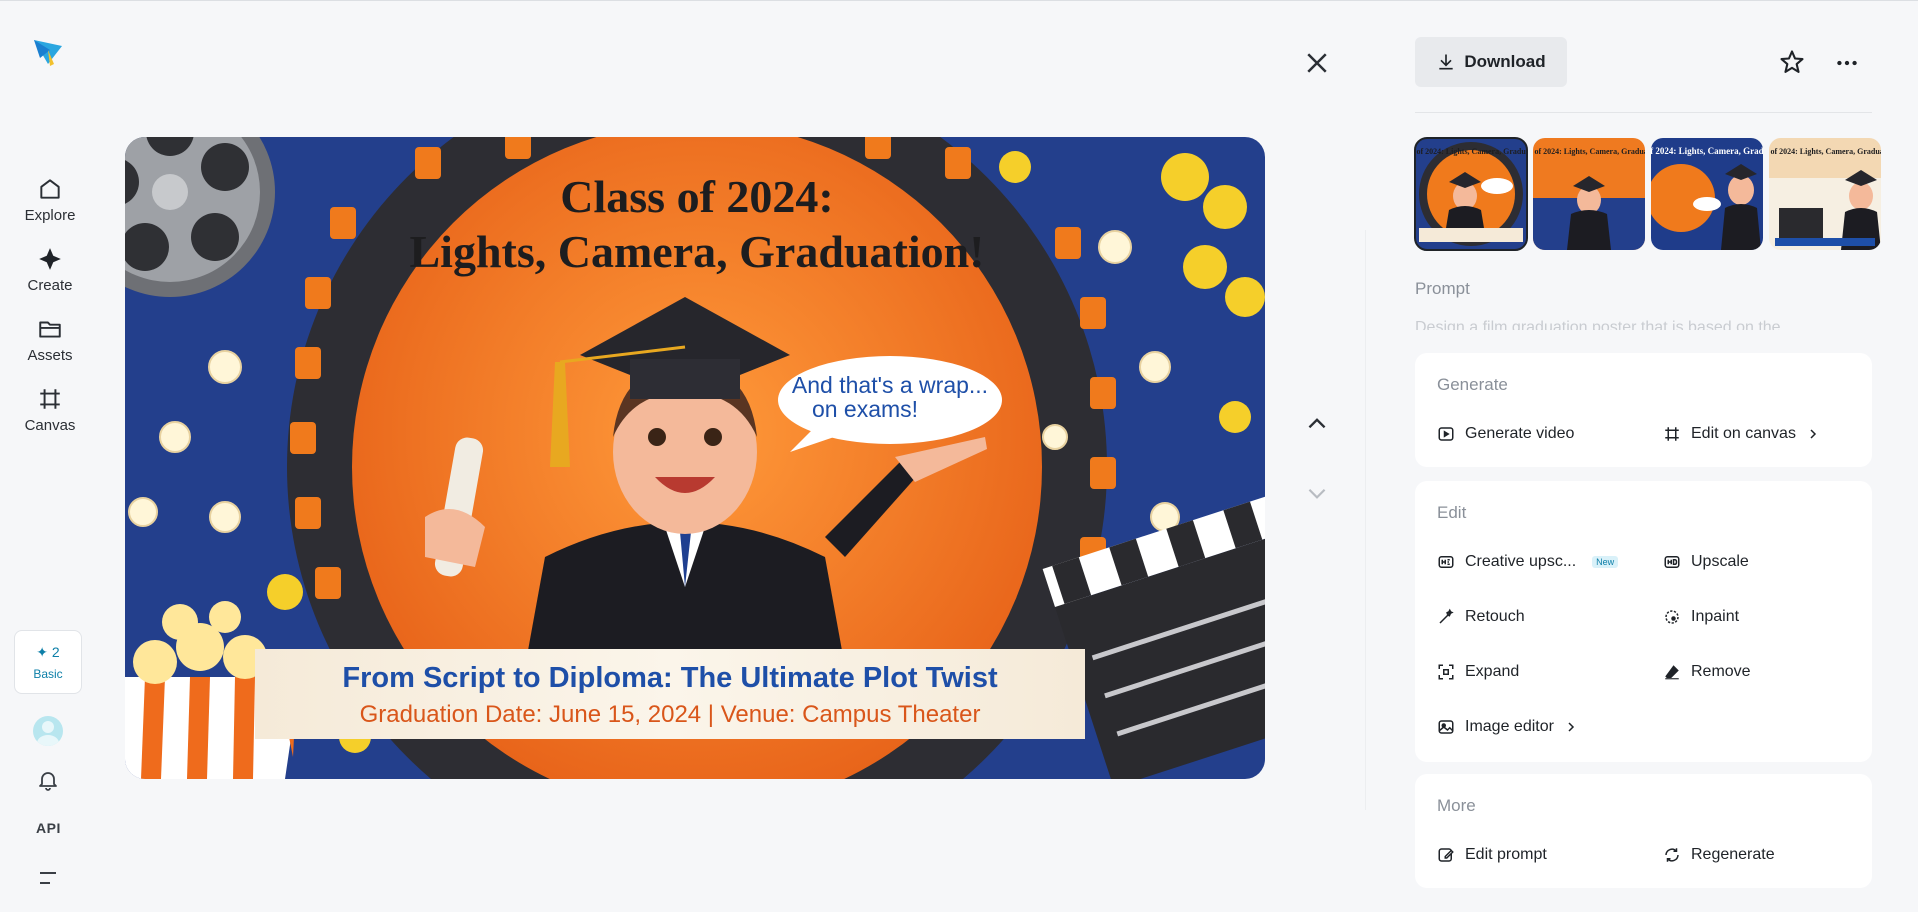  What do you see at coordinates (48, 780) in the screenshot?
I see `bell-icon` at bounding box center [48, 780].